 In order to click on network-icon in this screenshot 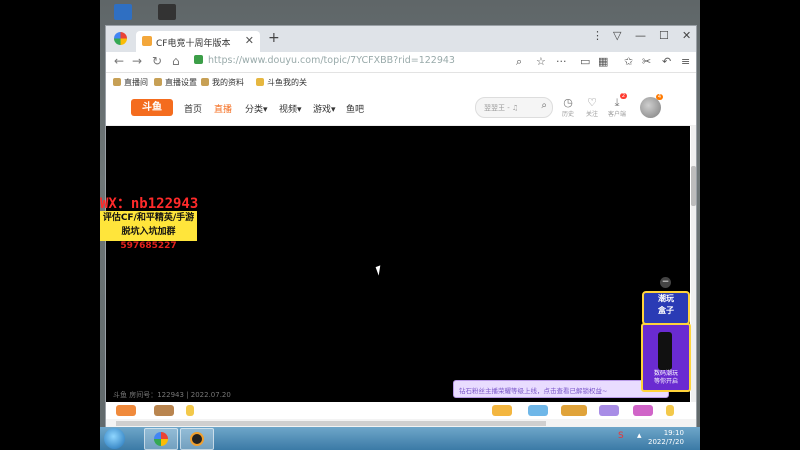, I will do `click(167, 12)`.